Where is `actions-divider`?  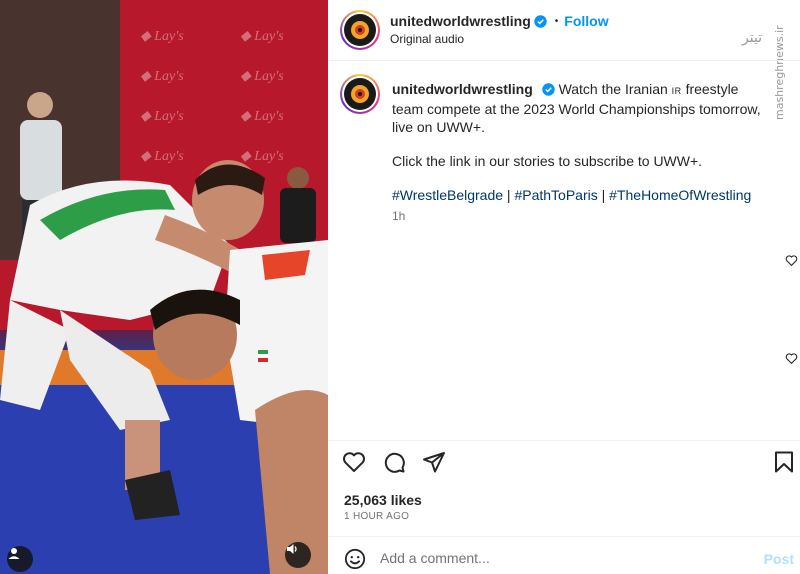
actions-divider is located at coordinates (564, 440).